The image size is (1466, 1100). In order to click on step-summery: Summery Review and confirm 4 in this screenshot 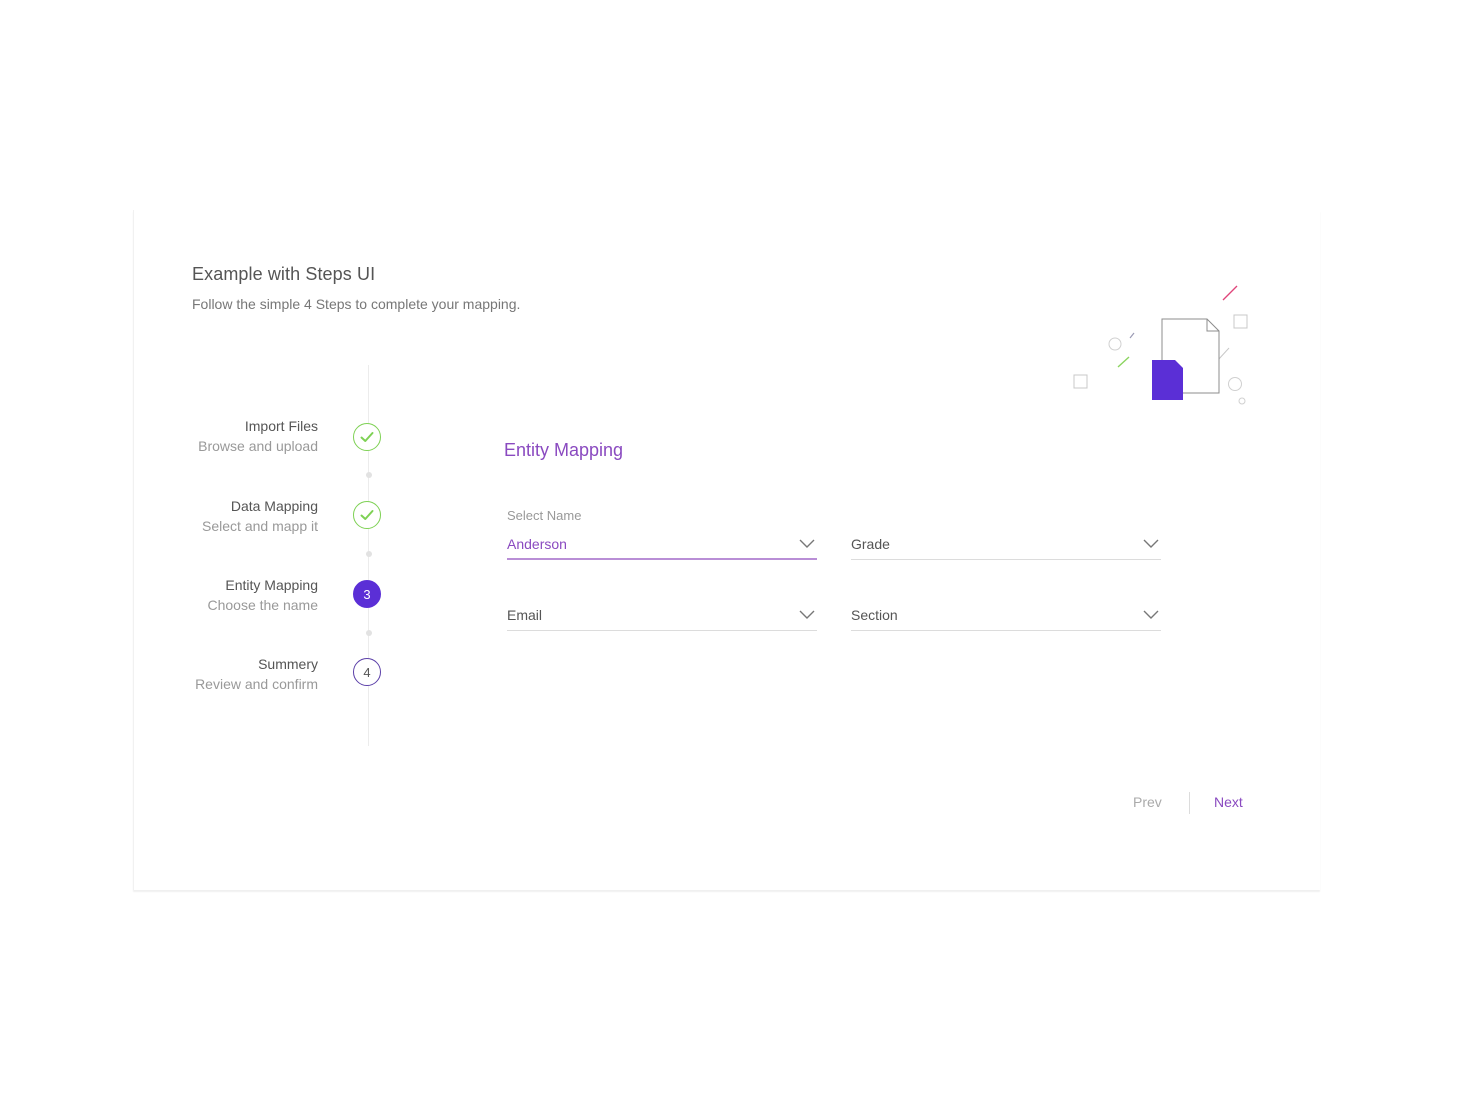, I will do `click(264, 674)`.